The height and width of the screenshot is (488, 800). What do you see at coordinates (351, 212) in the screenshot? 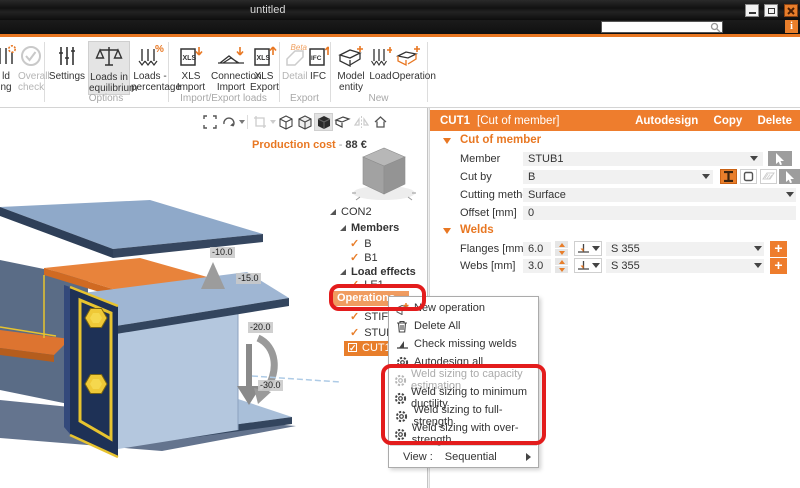
I see `tree-item-con2: CON2` at bounding box center [351, 212].